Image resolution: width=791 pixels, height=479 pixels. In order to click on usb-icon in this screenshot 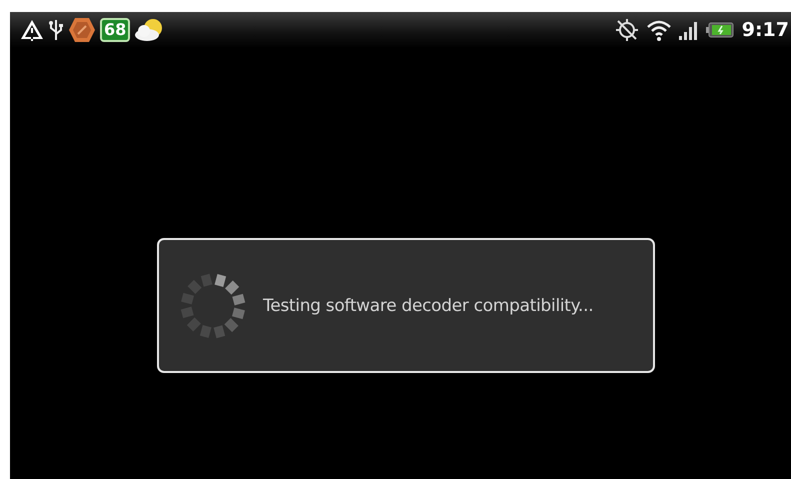, I will do `click(56, 30)`.